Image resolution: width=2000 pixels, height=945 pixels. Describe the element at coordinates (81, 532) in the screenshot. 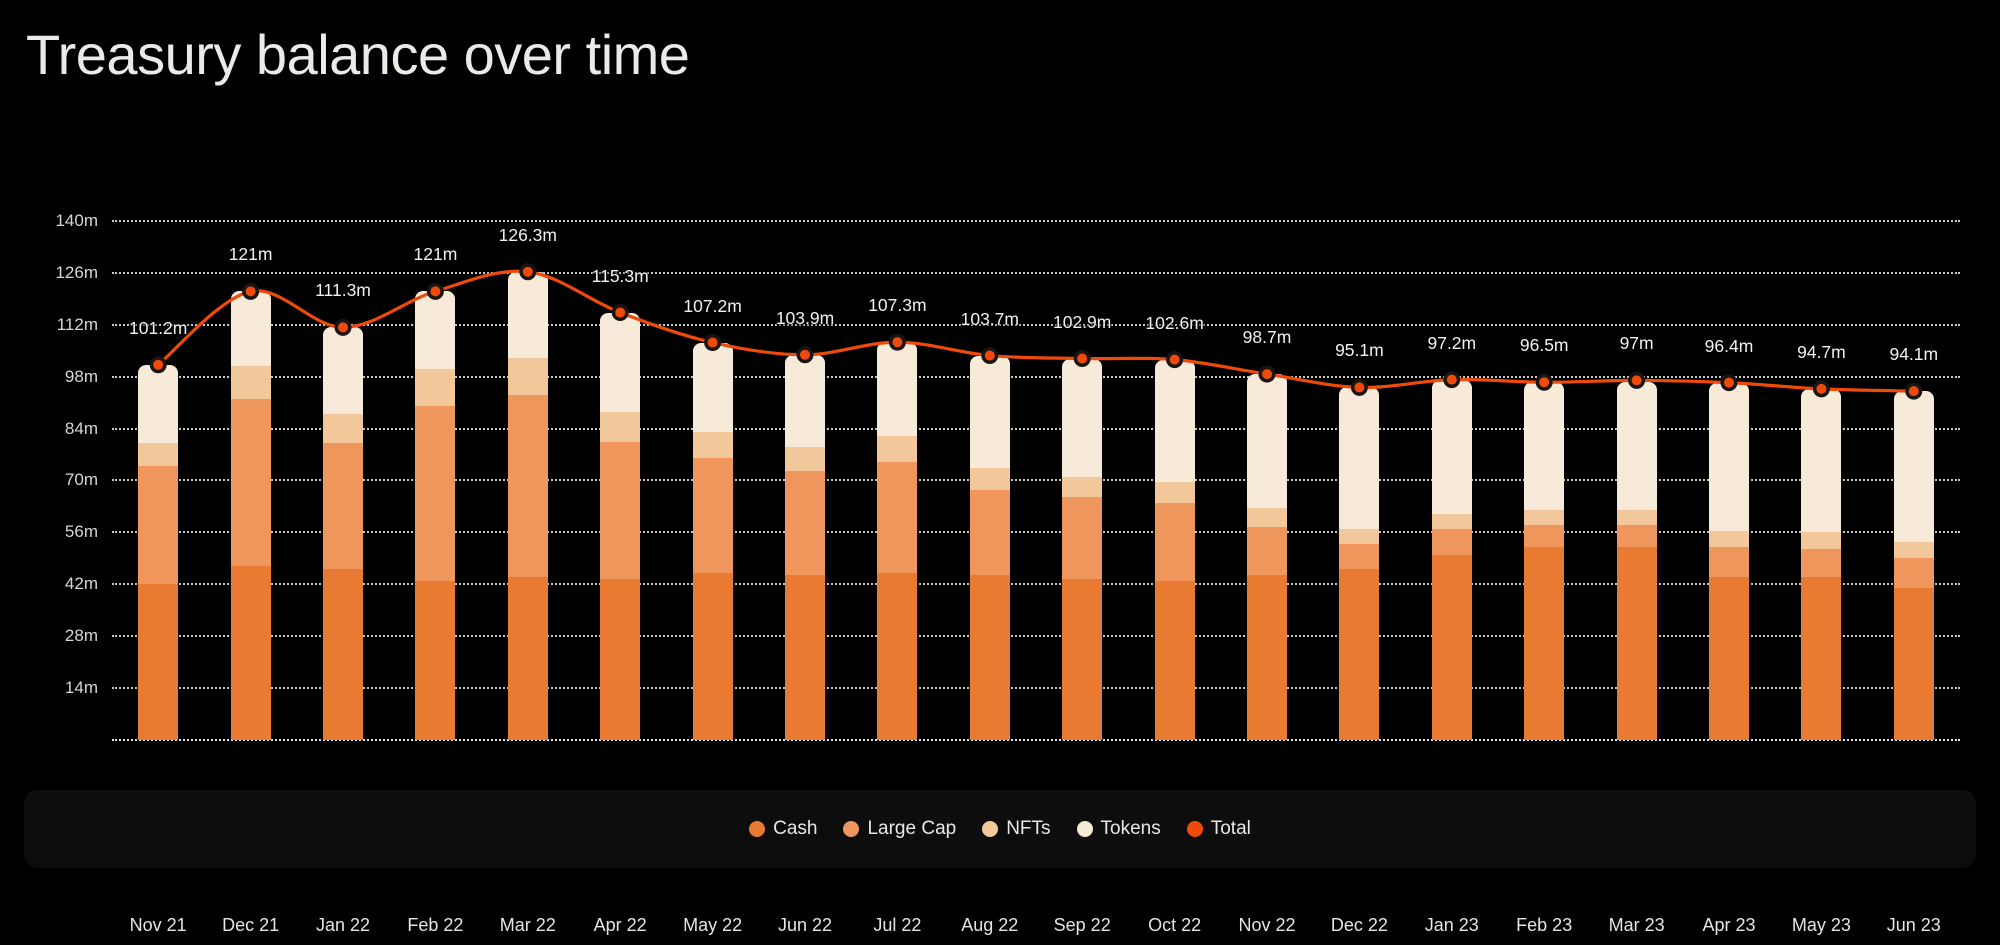

I see `y-axis-tick-label: 56m` at that location.